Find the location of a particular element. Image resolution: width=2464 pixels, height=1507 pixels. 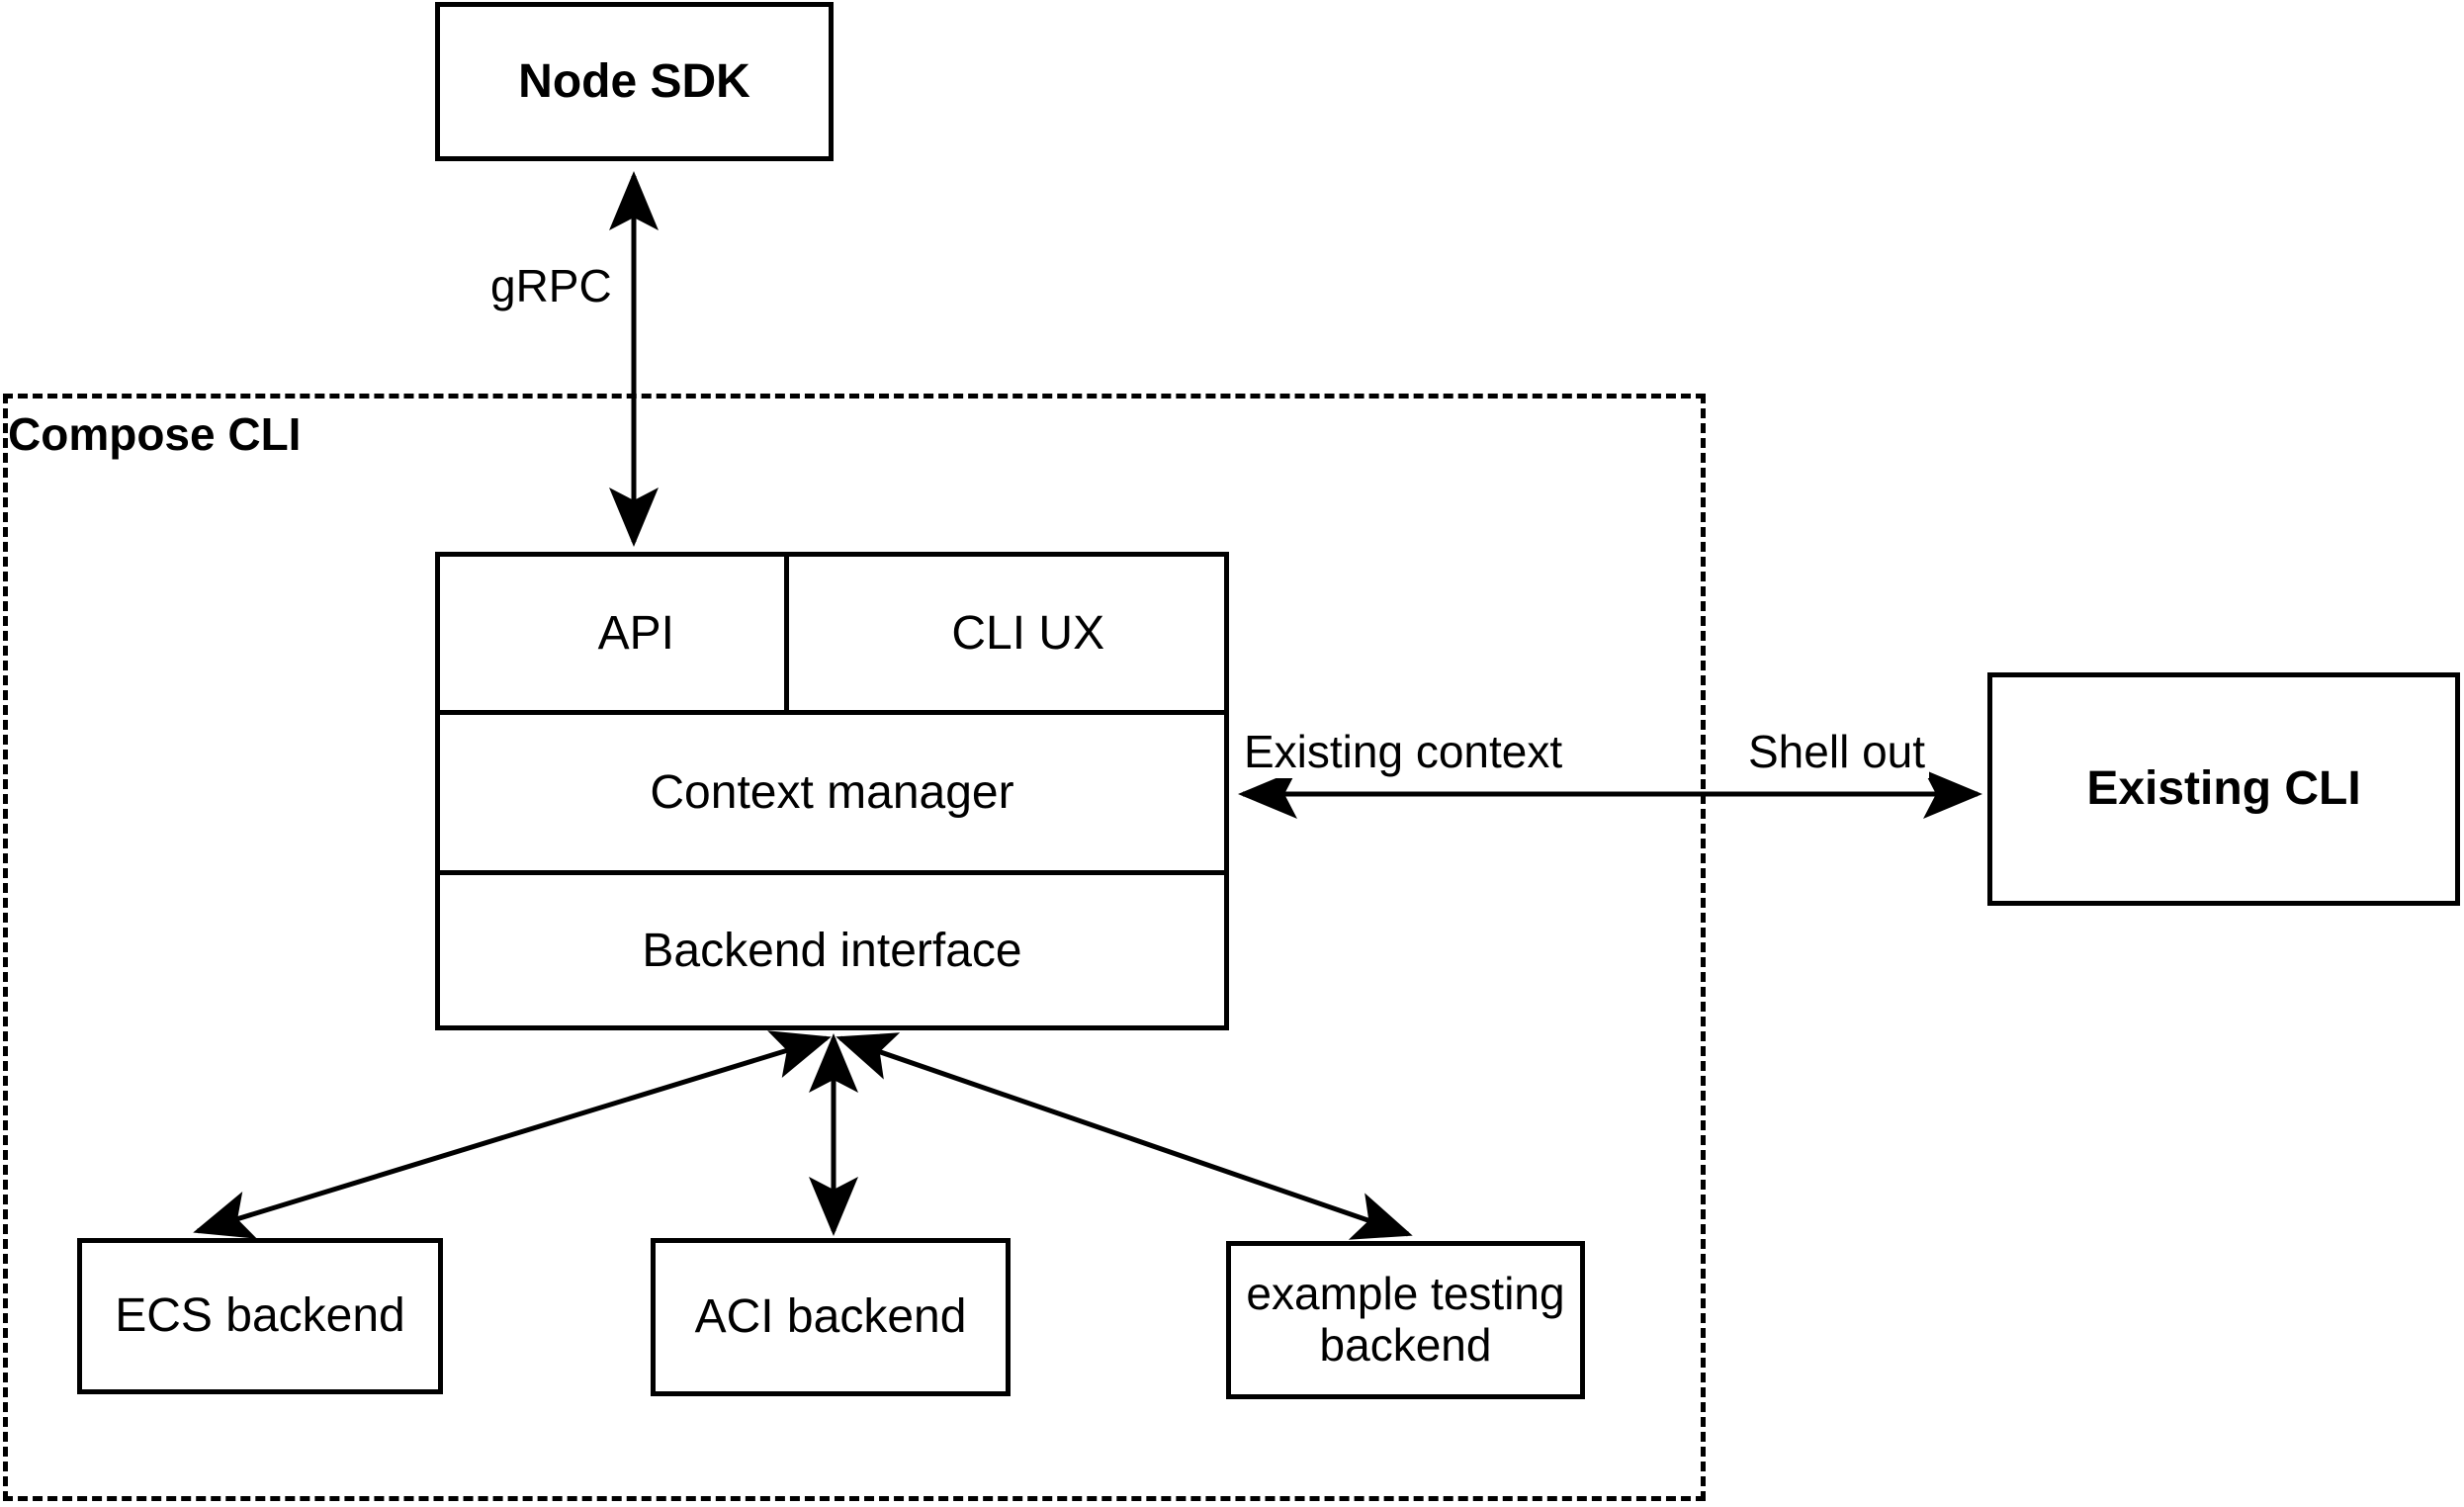

edge-label-shell-out: Shell out is located at coordinates (1837, 751).